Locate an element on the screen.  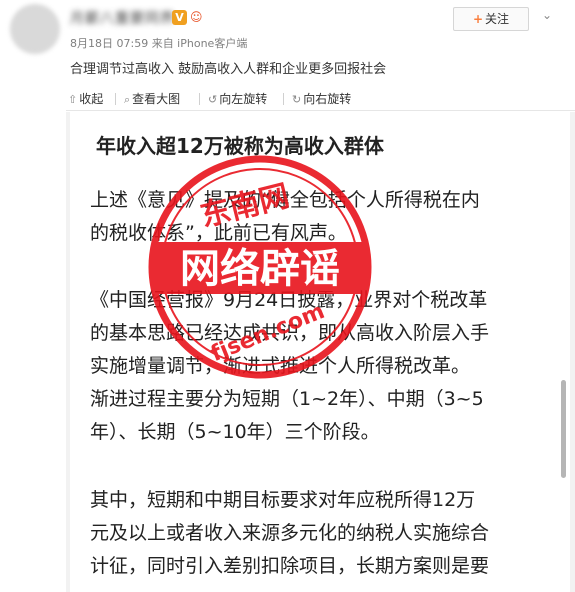
image-toolbar: ⇧ 收起 ⌕ 查看大图 ↺ 向左旋转 ↻ 向右旋转 is located at coordinates (320, 98).